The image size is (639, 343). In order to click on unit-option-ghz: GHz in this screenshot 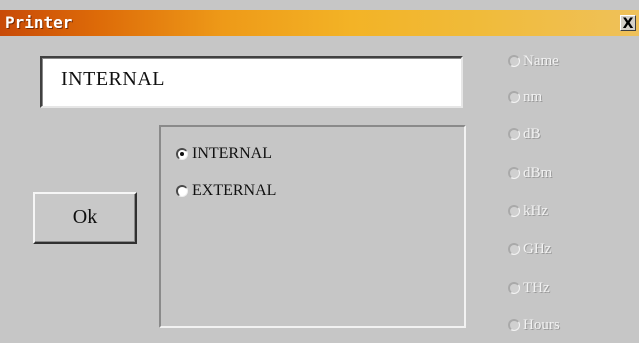, I will do `click(529, 249)`.